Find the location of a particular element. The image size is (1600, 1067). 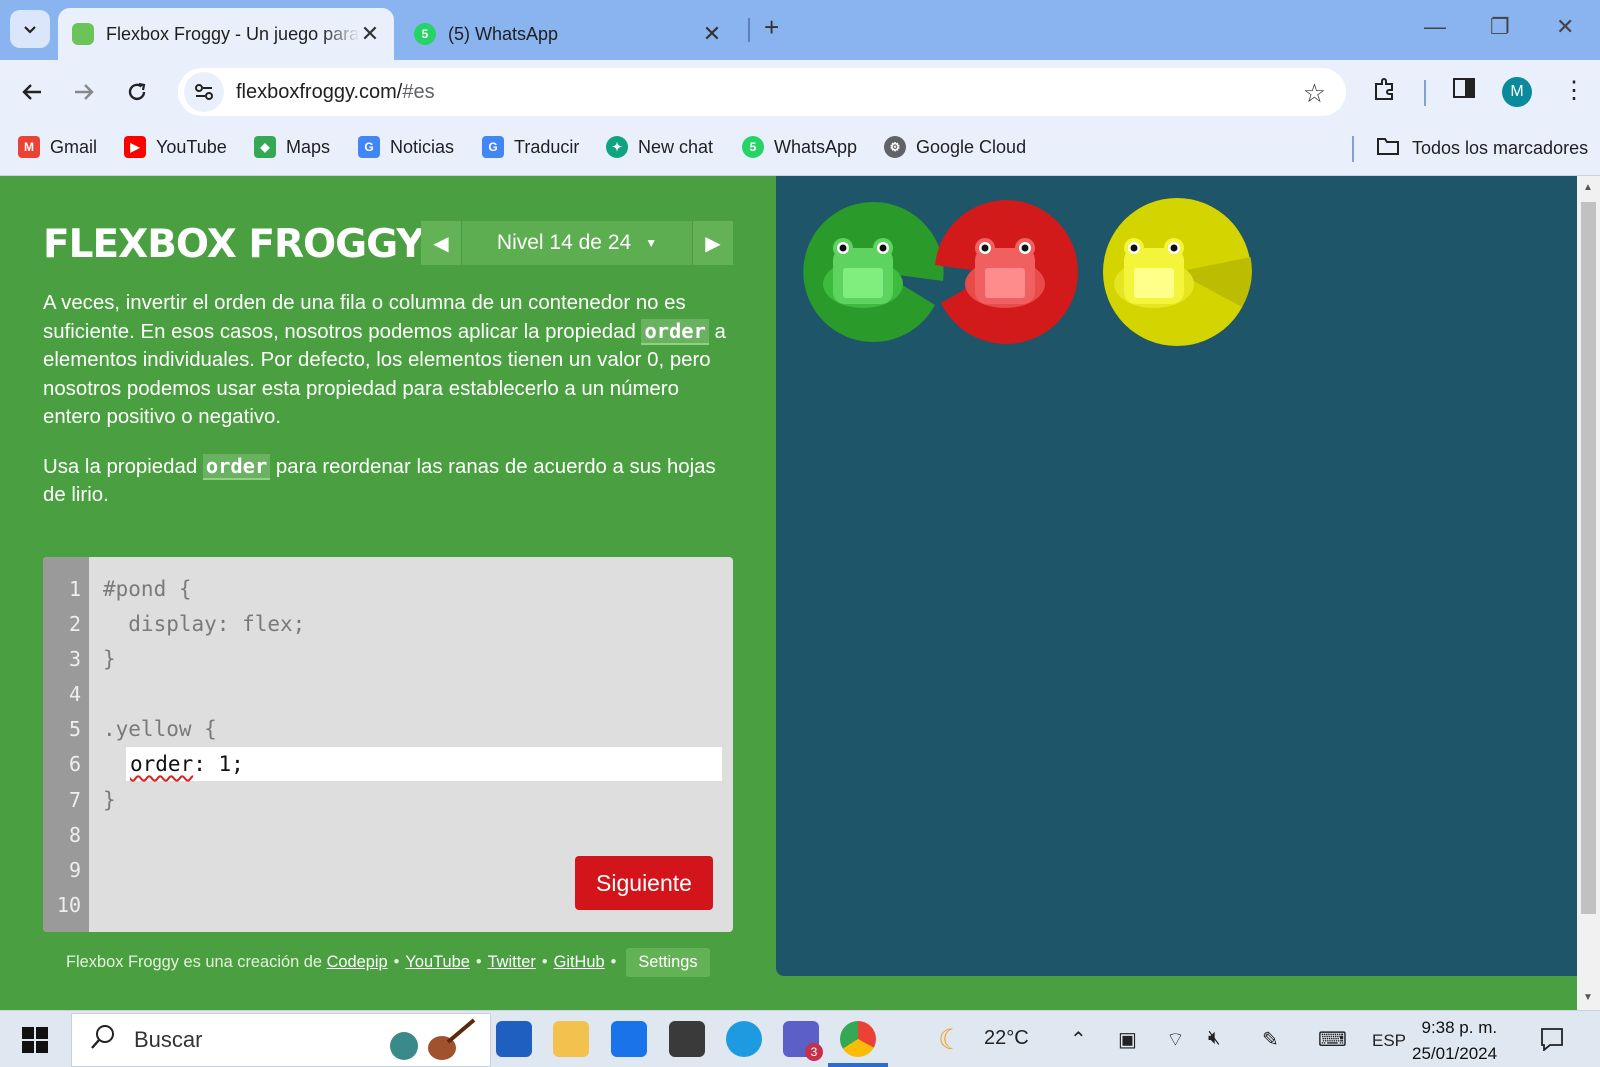

bookmark-star-icon: ☆ is located at coordinates (1314, 93).